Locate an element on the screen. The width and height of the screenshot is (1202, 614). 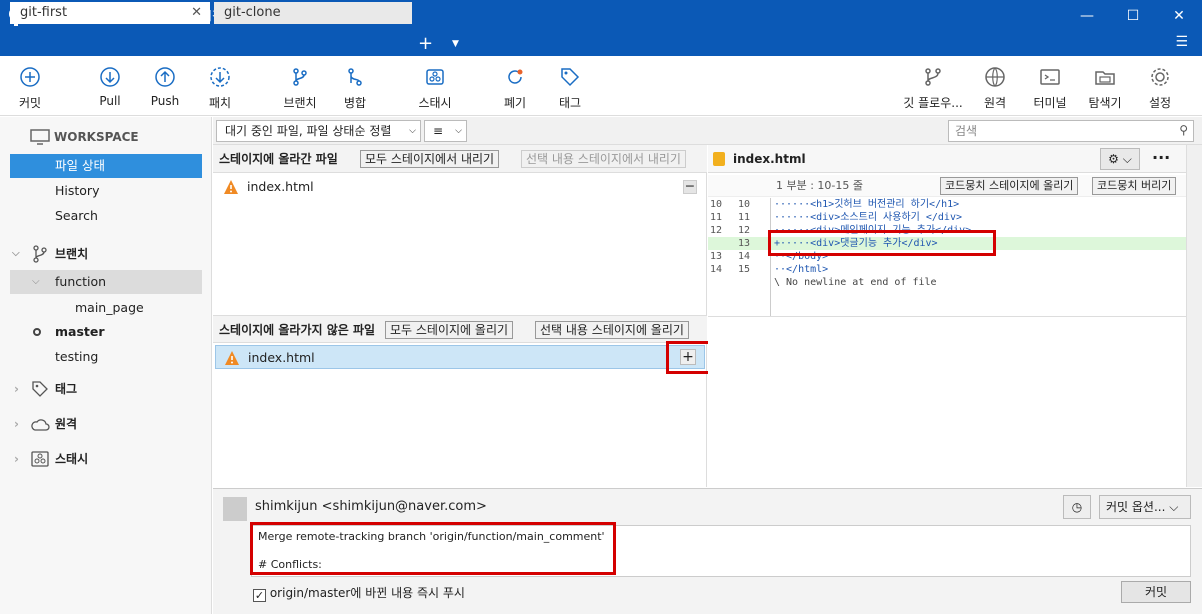
sidebar-branch-main-page: main_page is located at coordinates (106, 308).